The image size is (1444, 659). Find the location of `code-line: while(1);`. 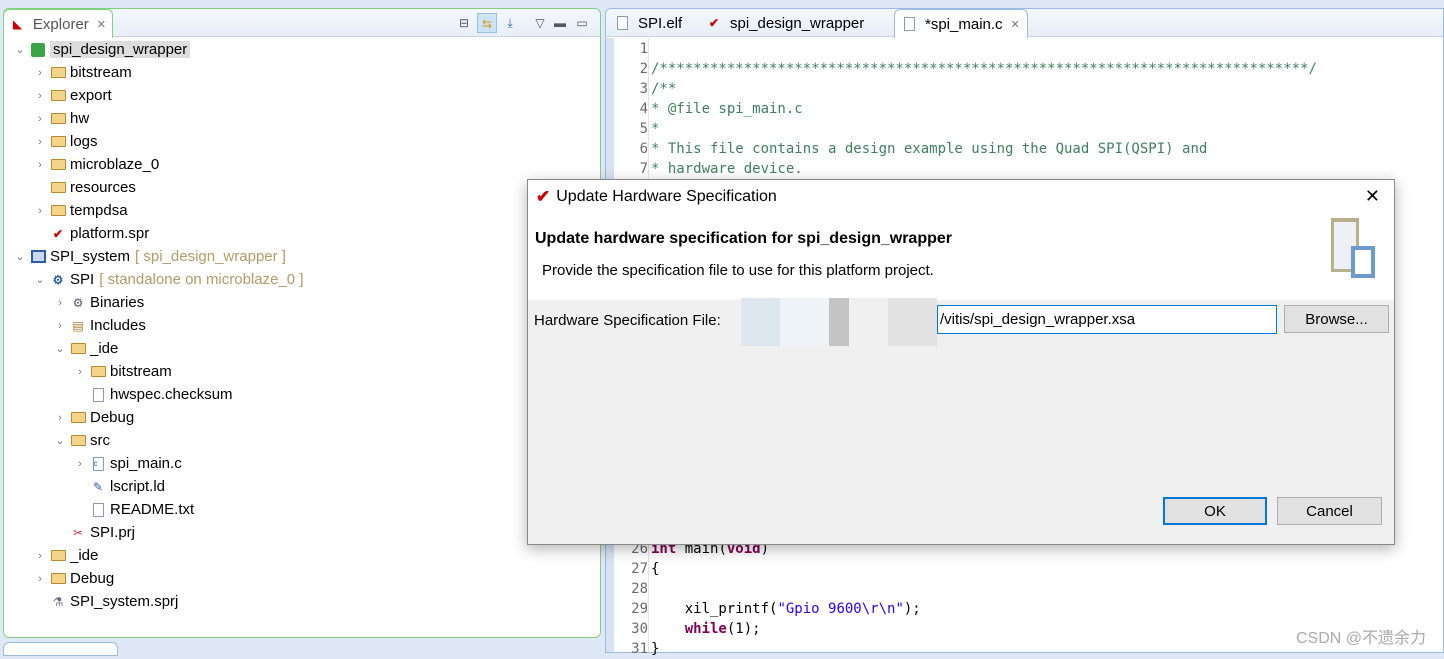

code-line: while(1); is located at coordinates (706, 629).